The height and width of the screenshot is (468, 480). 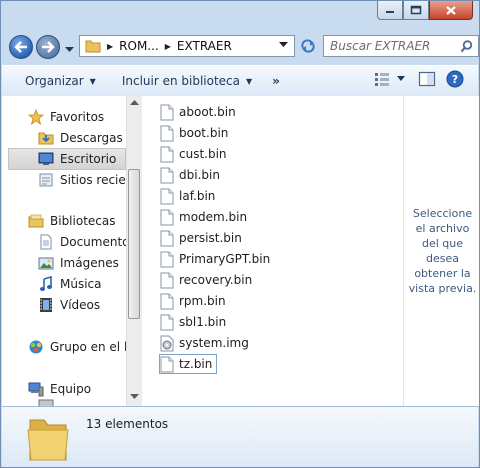 What do you see at coordinates (80, 305) in the screenshot?
I see `nav-videos-label: Vídeos` at bounding box center [80, 305].